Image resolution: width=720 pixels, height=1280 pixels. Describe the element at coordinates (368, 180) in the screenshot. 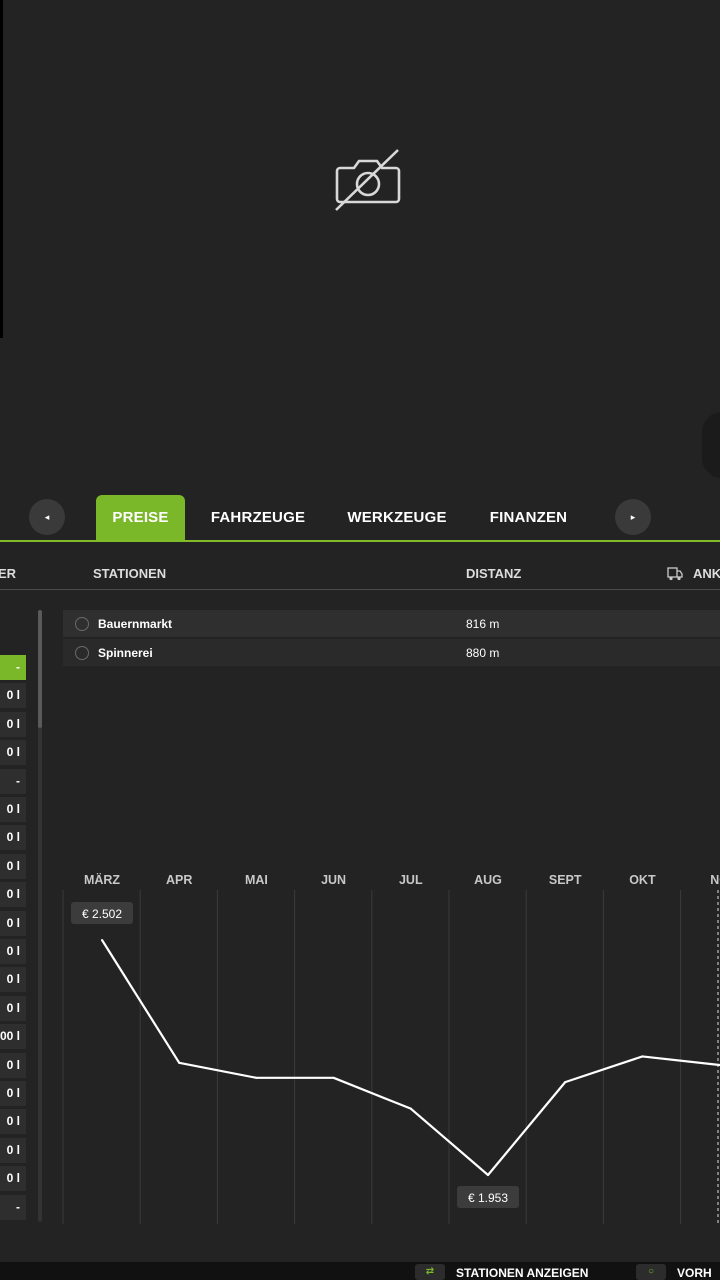

I see `camera-off-icon` at that location.